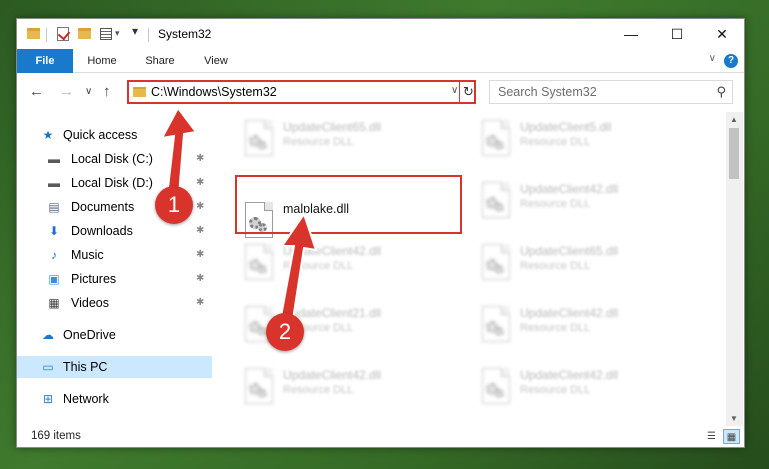 Image resolution: width=769 pixels, height=469 pixels. Describe the element at coordinates (711, 436) in the screenshot. I see `details-view-icon: ☰` at that location.